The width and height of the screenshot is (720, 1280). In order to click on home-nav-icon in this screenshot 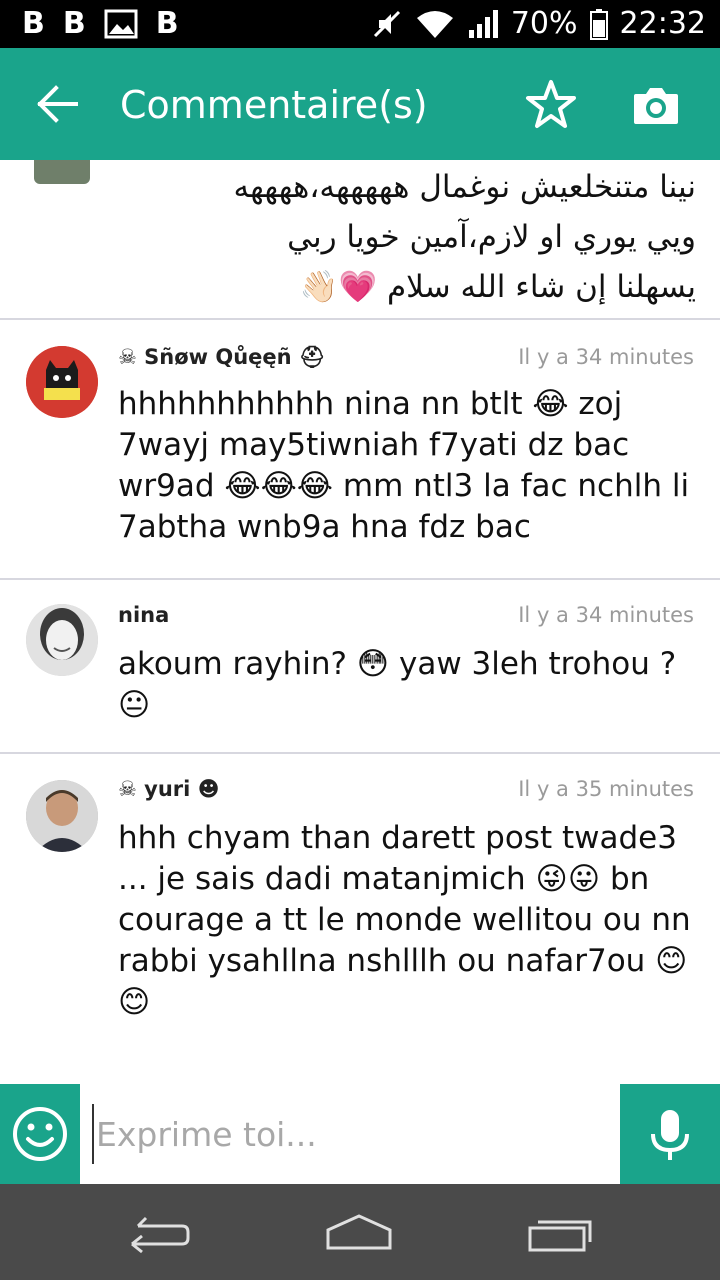, I will do `click(359, 1232)`.